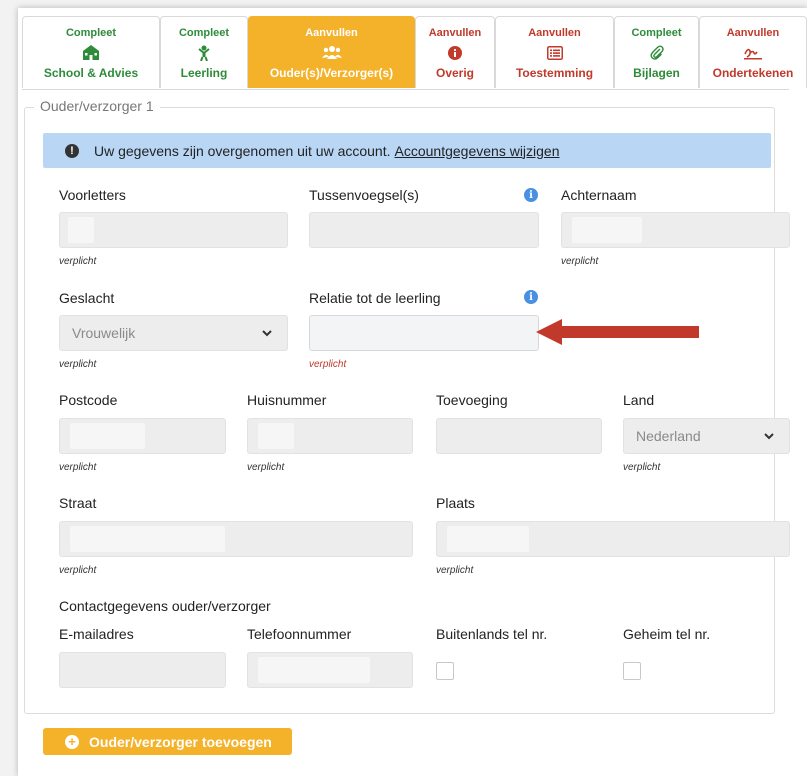 The width and height of the screenshot is (807, 776). What do you see at coordinates (78, 467) in the screenshot?
I see `postcode-required: verplicht` at bounding box center [78, 467].